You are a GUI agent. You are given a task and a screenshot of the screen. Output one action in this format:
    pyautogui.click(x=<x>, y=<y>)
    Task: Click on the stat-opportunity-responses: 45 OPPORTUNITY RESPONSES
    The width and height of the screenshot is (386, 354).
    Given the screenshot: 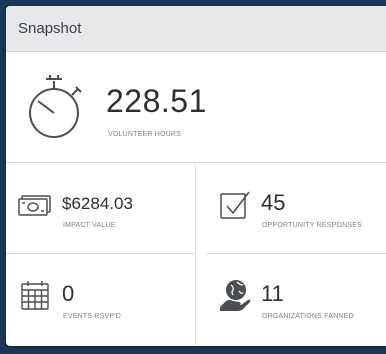 What is the action you would take?
    pyautogui.click(x=295, y=209)
    